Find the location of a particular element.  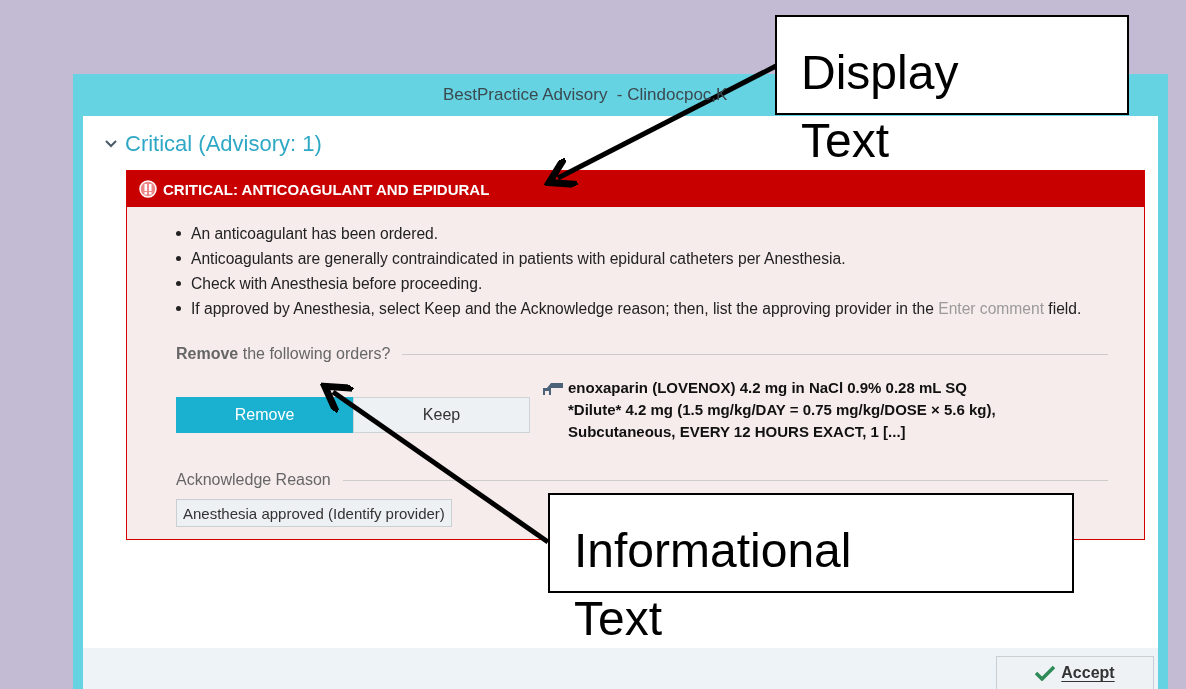

checkmark-icon is located at coordinates (1045, 673).